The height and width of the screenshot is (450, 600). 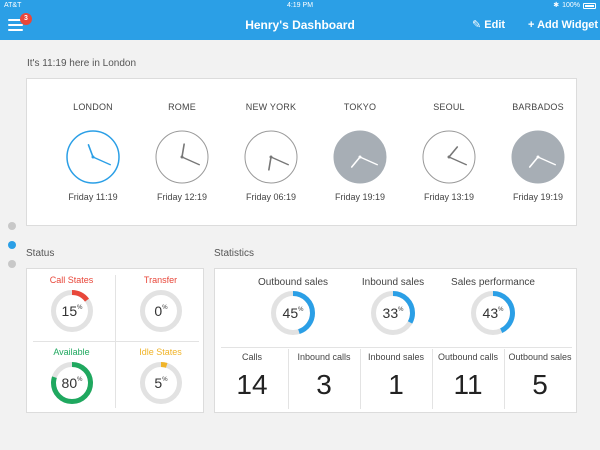 What do you see at coordinates (589, 5) in the screenshot?
I see `battery-icon` at bounding box center [589, 5].